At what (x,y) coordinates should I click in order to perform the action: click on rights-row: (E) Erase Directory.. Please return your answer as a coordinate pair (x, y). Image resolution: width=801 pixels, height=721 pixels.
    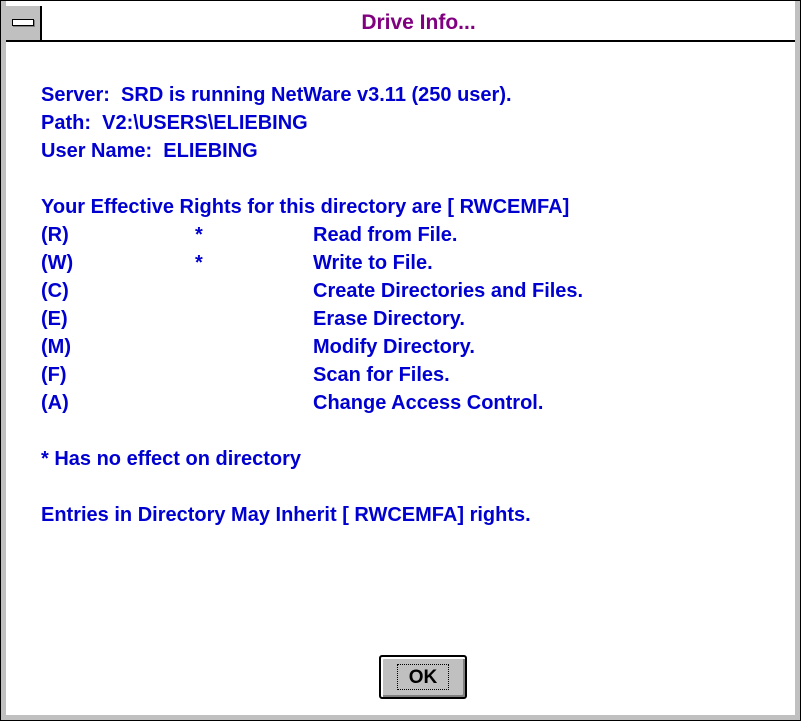
    Looking at the image, I should click on (305, 319).